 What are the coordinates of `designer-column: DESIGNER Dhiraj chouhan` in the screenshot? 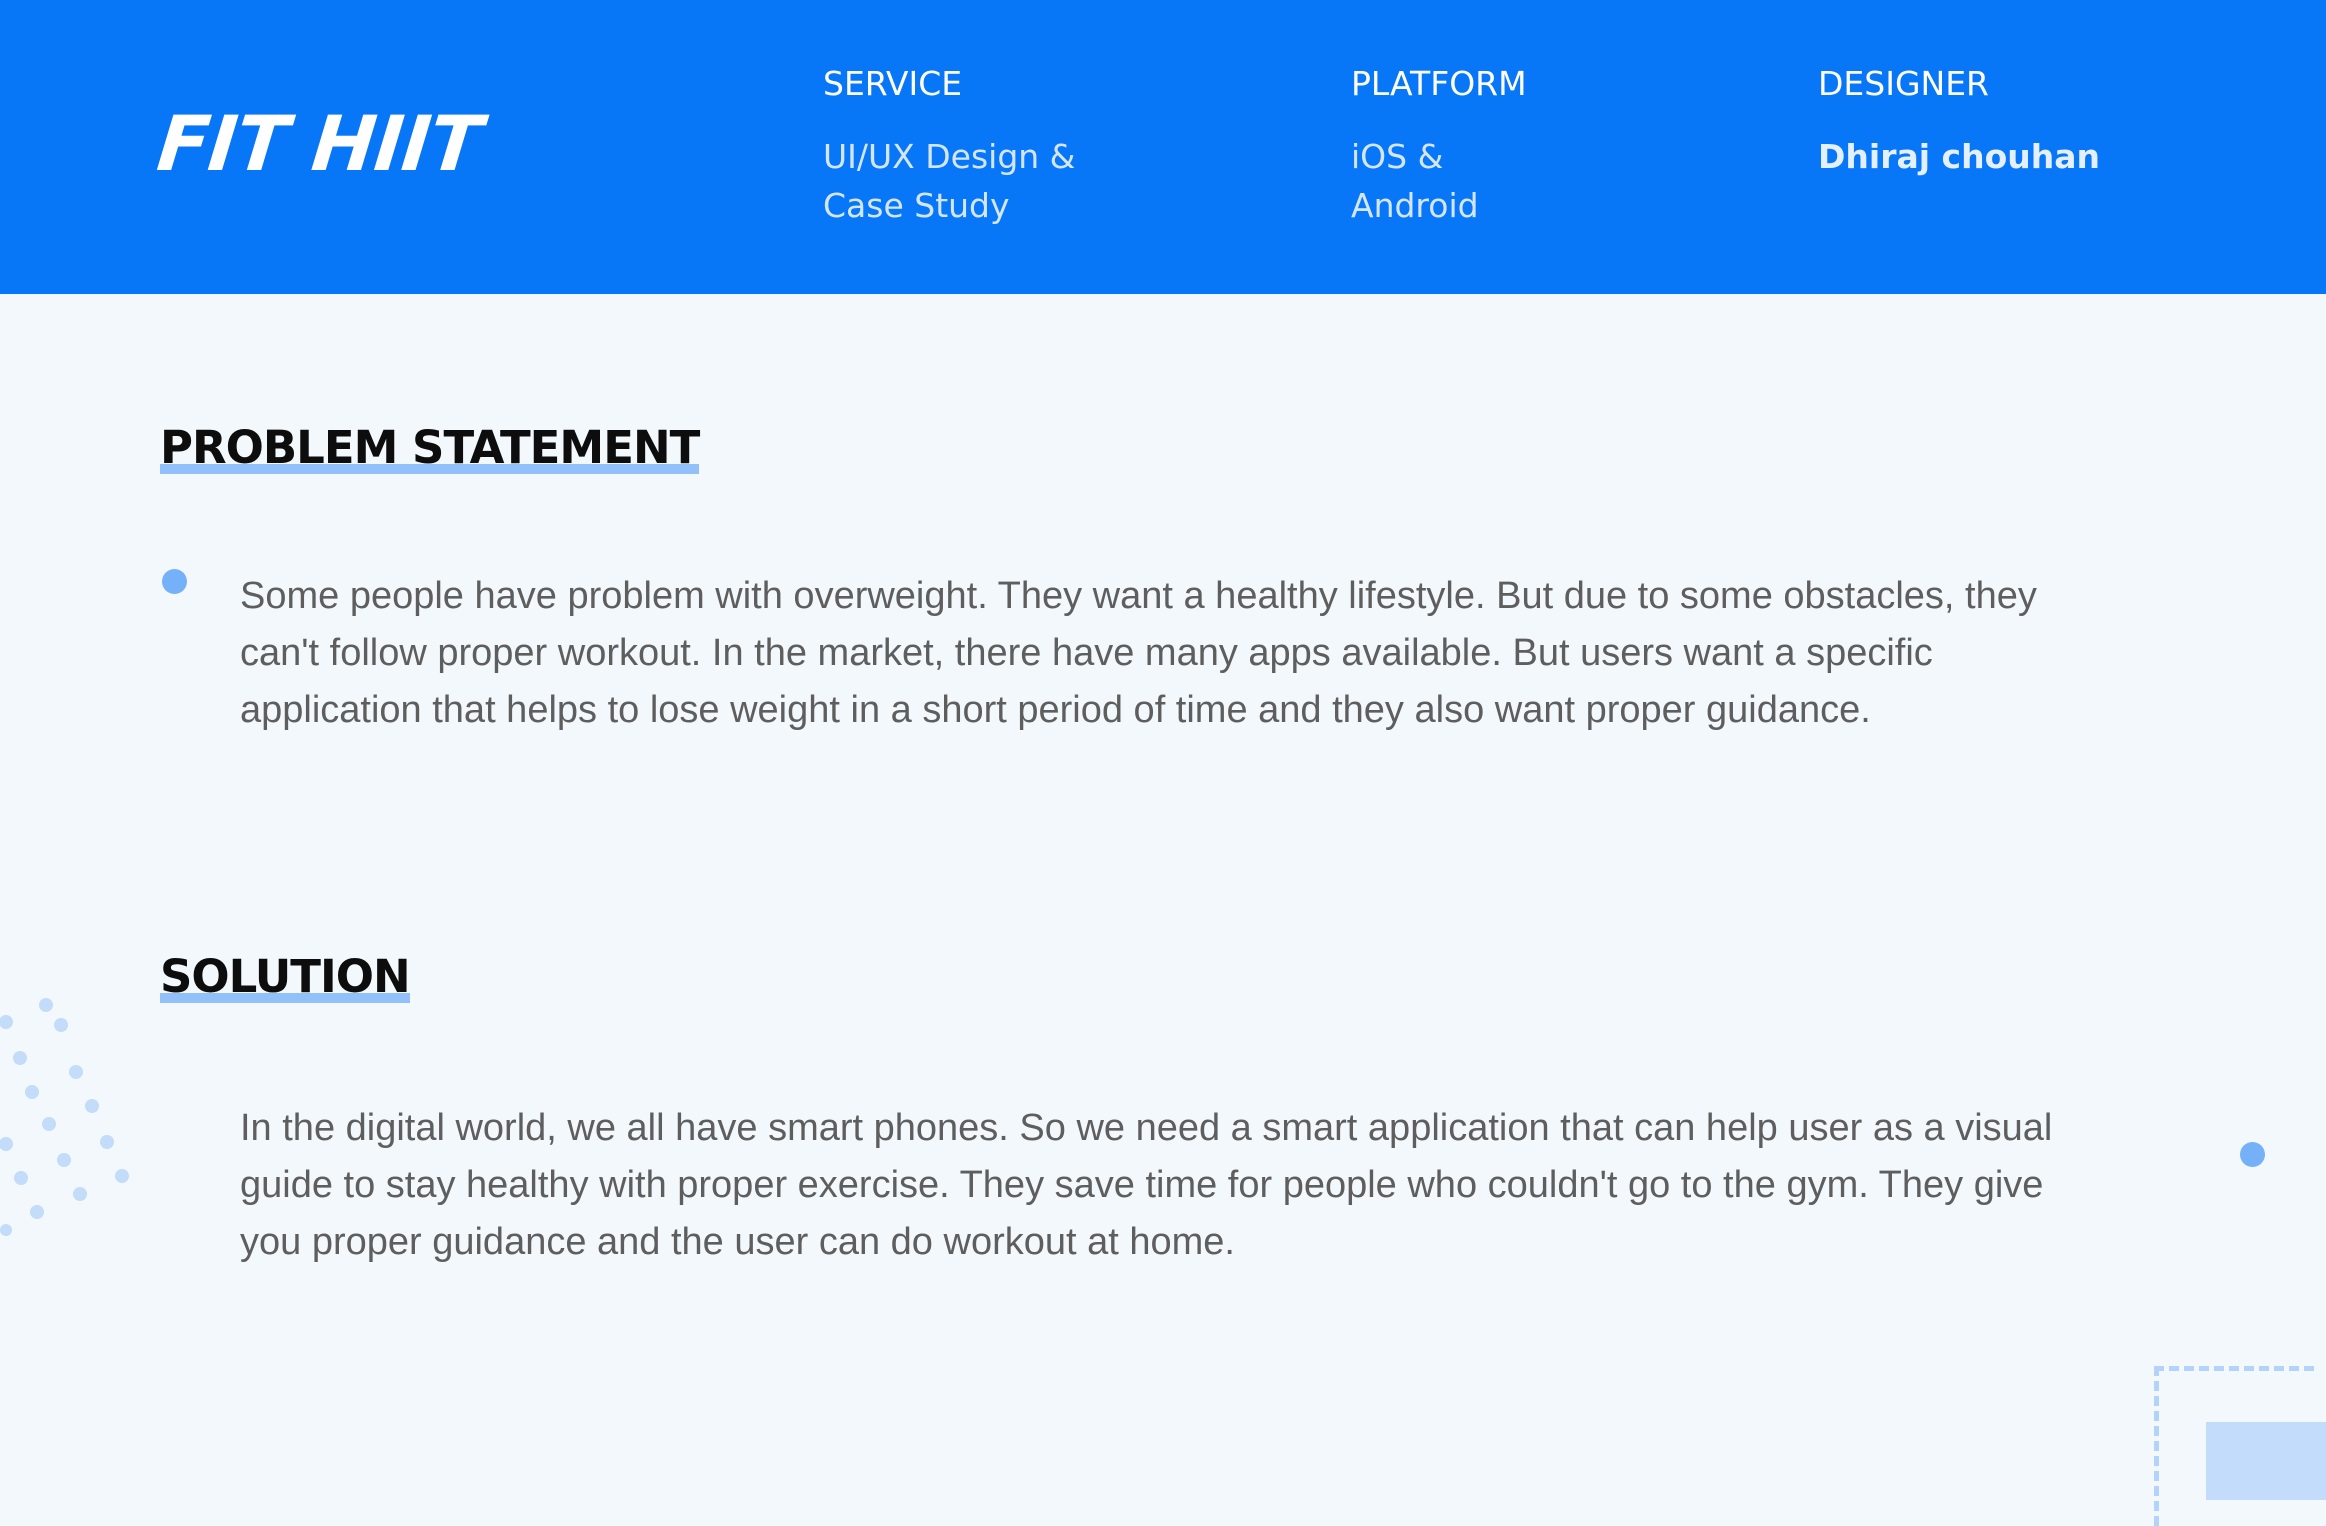 It's located at (2018, 122).